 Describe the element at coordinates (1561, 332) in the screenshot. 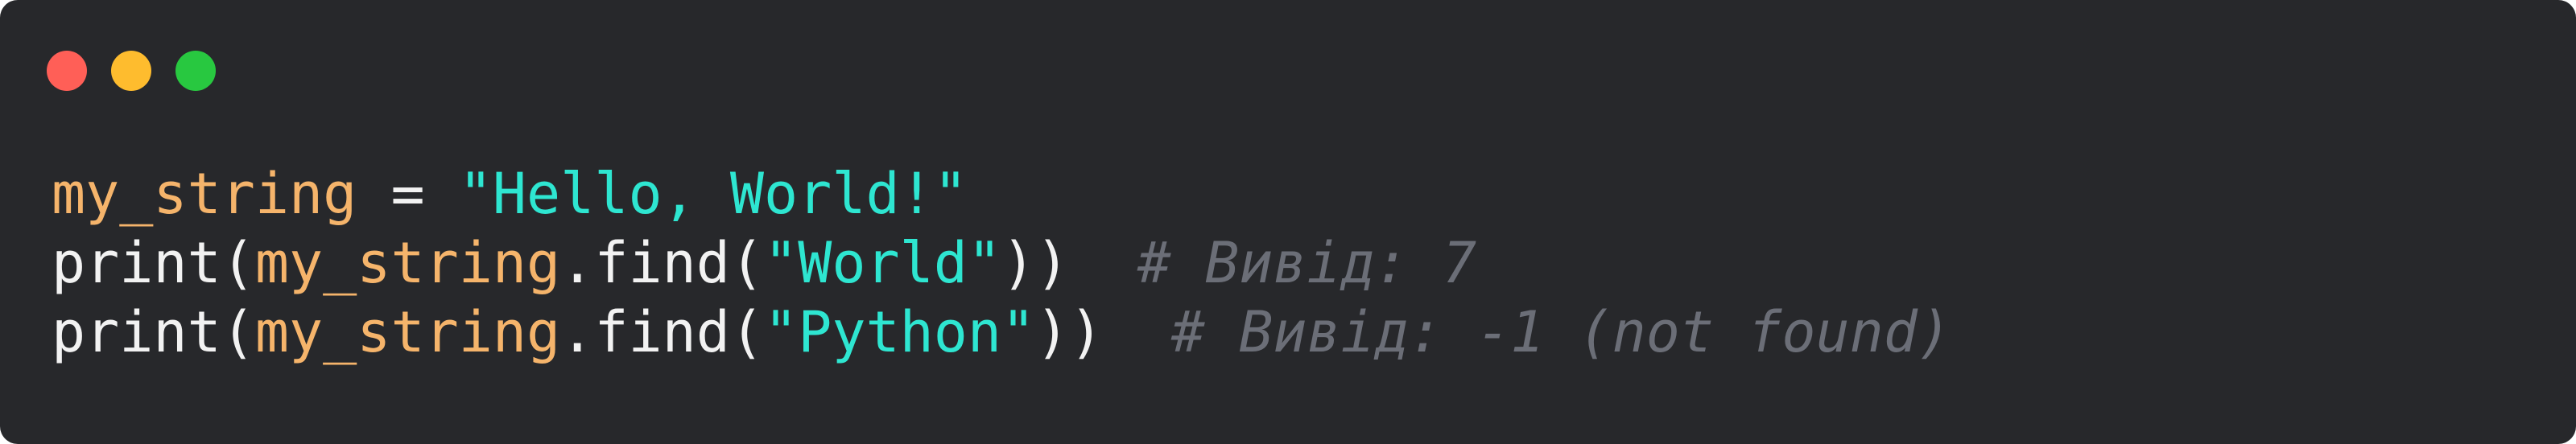

I see `code-comment: # Вивід: -1 (not found)` at that location.